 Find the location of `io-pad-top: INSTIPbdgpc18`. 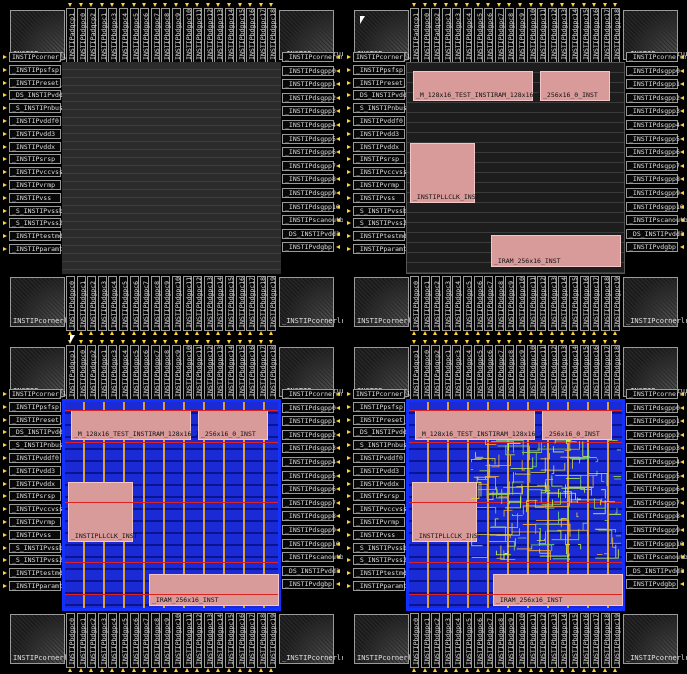

io-pad-top: INSTIPbdgpc18 is located at coordinates (272, 35).